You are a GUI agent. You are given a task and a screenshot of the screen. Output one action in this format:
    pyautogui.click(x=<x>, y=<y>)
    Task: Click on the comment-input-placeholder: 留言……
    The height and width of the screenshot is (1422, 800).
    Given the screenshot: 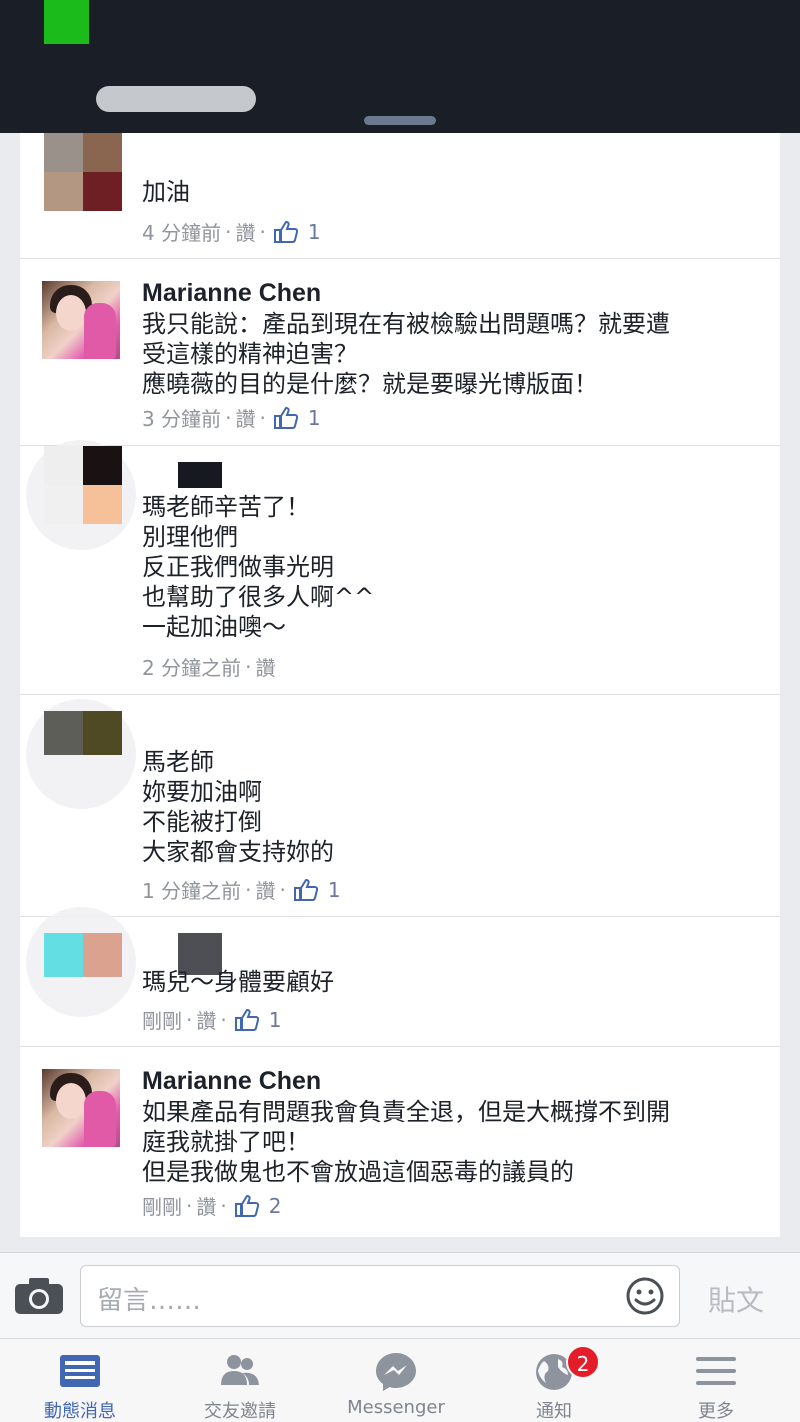 What is the action you would take?
    pyautogui.click(x=149, y=1301)
    